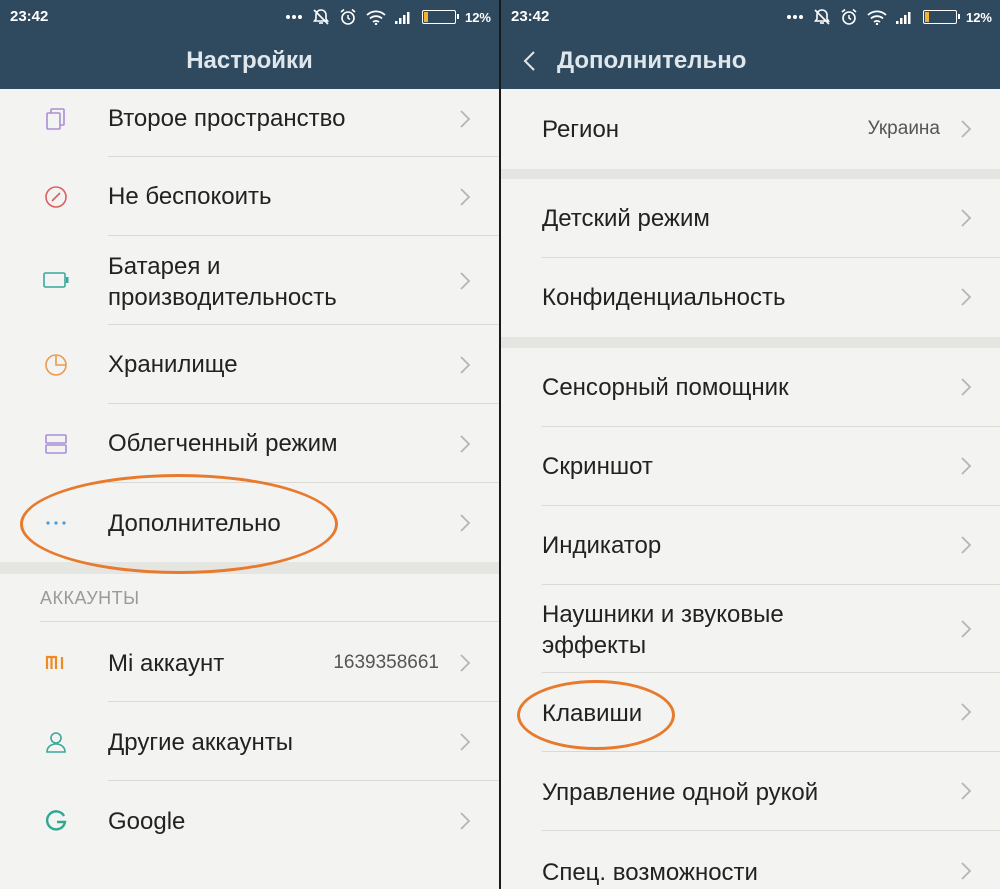  I want to click on settings-item-label: Хранилище, so click(173, 364).